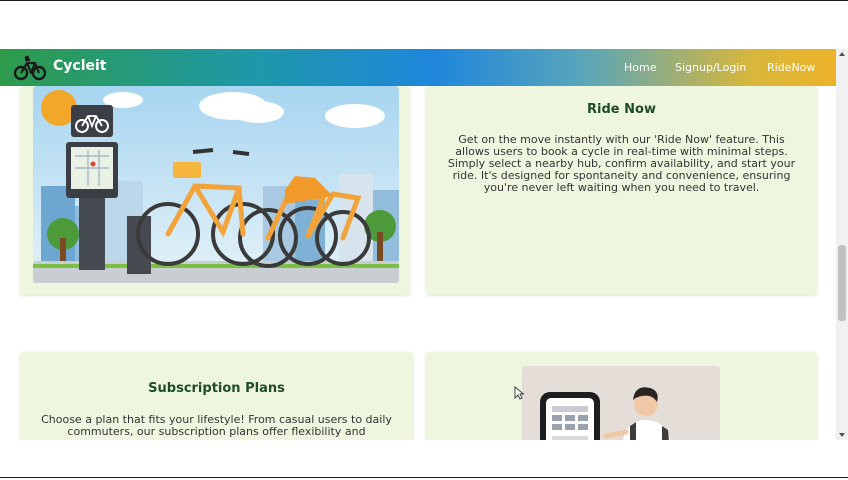 The image size is (848, 480). Describe the element at coordinates (30, 68) in the screenshot. I see `bicycle-icon` at that location.